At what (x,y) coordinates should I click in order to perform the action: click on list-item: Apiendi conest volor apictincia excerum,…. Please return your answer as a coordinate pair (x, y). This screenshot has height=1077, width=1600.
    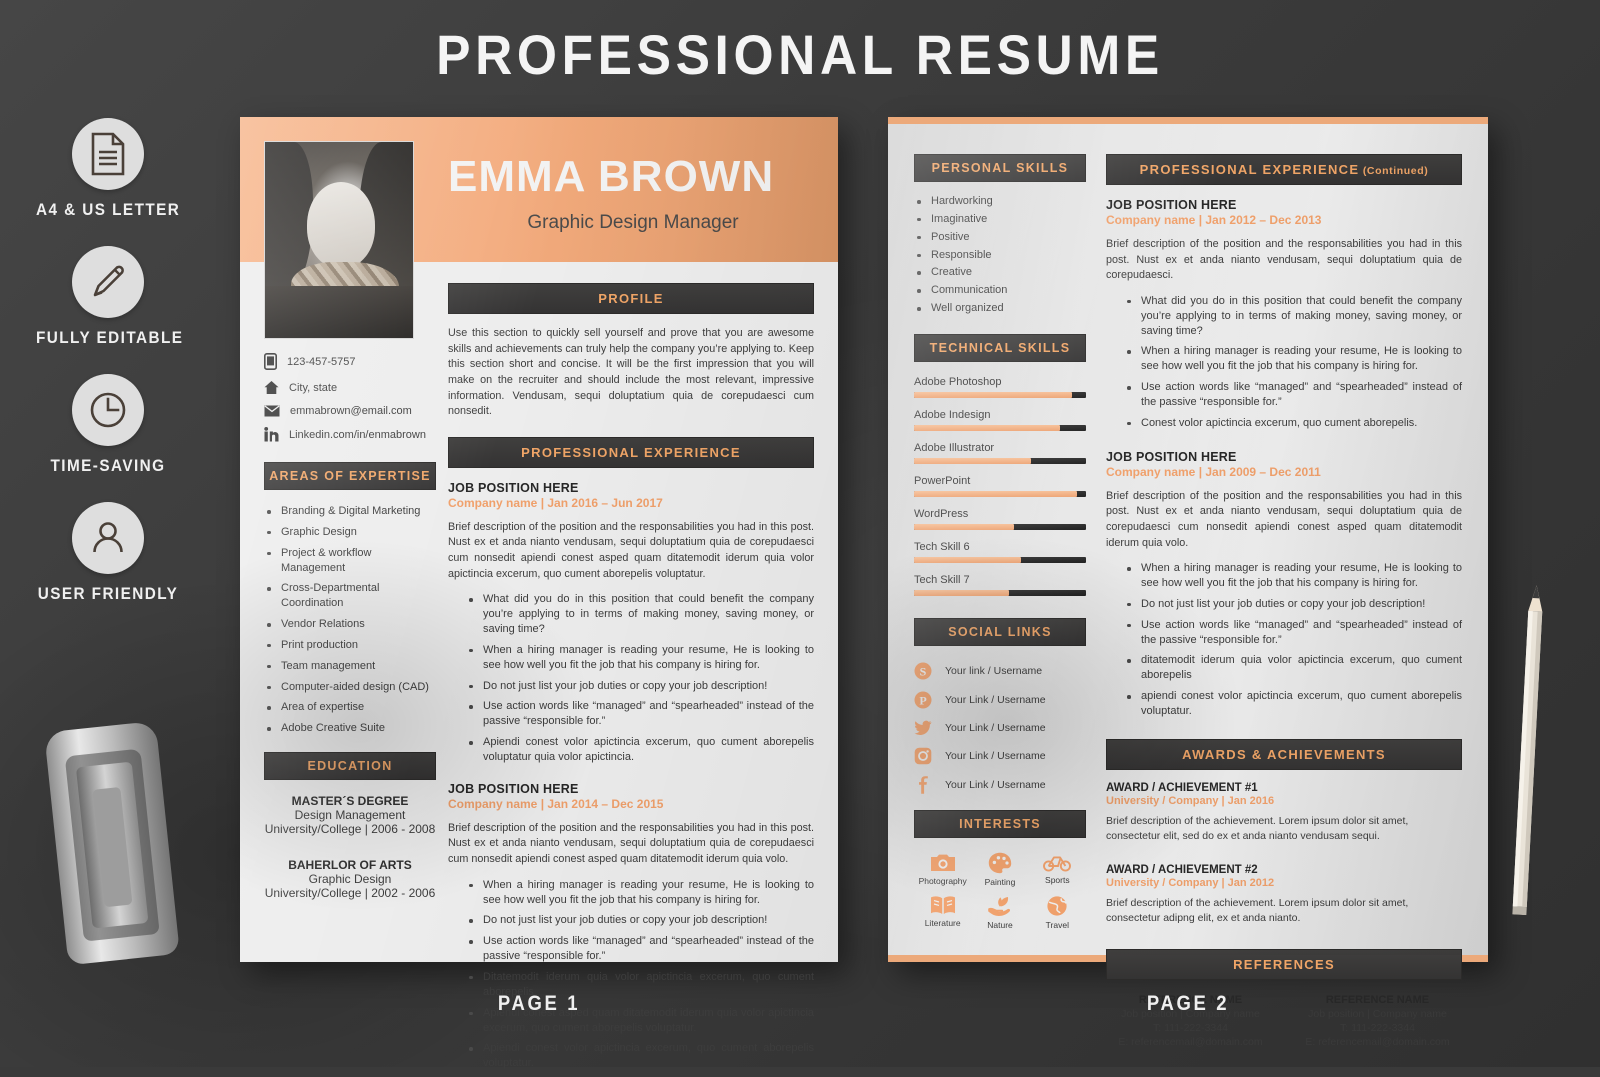
    Looking at the image, I should click on (640, 750).